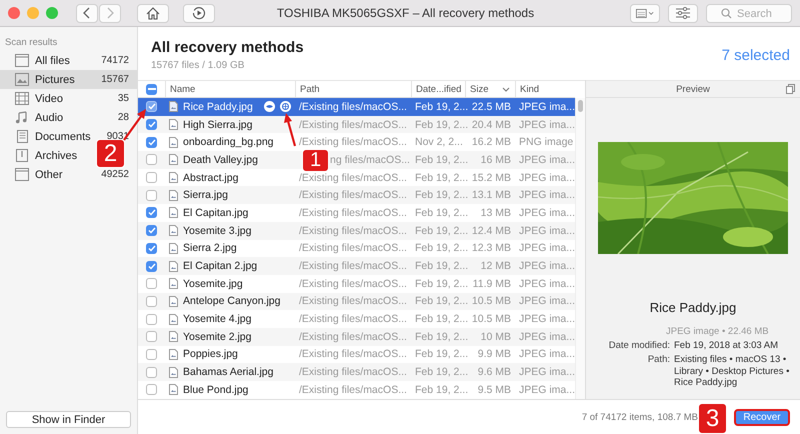  What do you see at coordinates (49, 174) in the screenshot?
I see `sidebar-label: Other` at bounding box center [49, 174].